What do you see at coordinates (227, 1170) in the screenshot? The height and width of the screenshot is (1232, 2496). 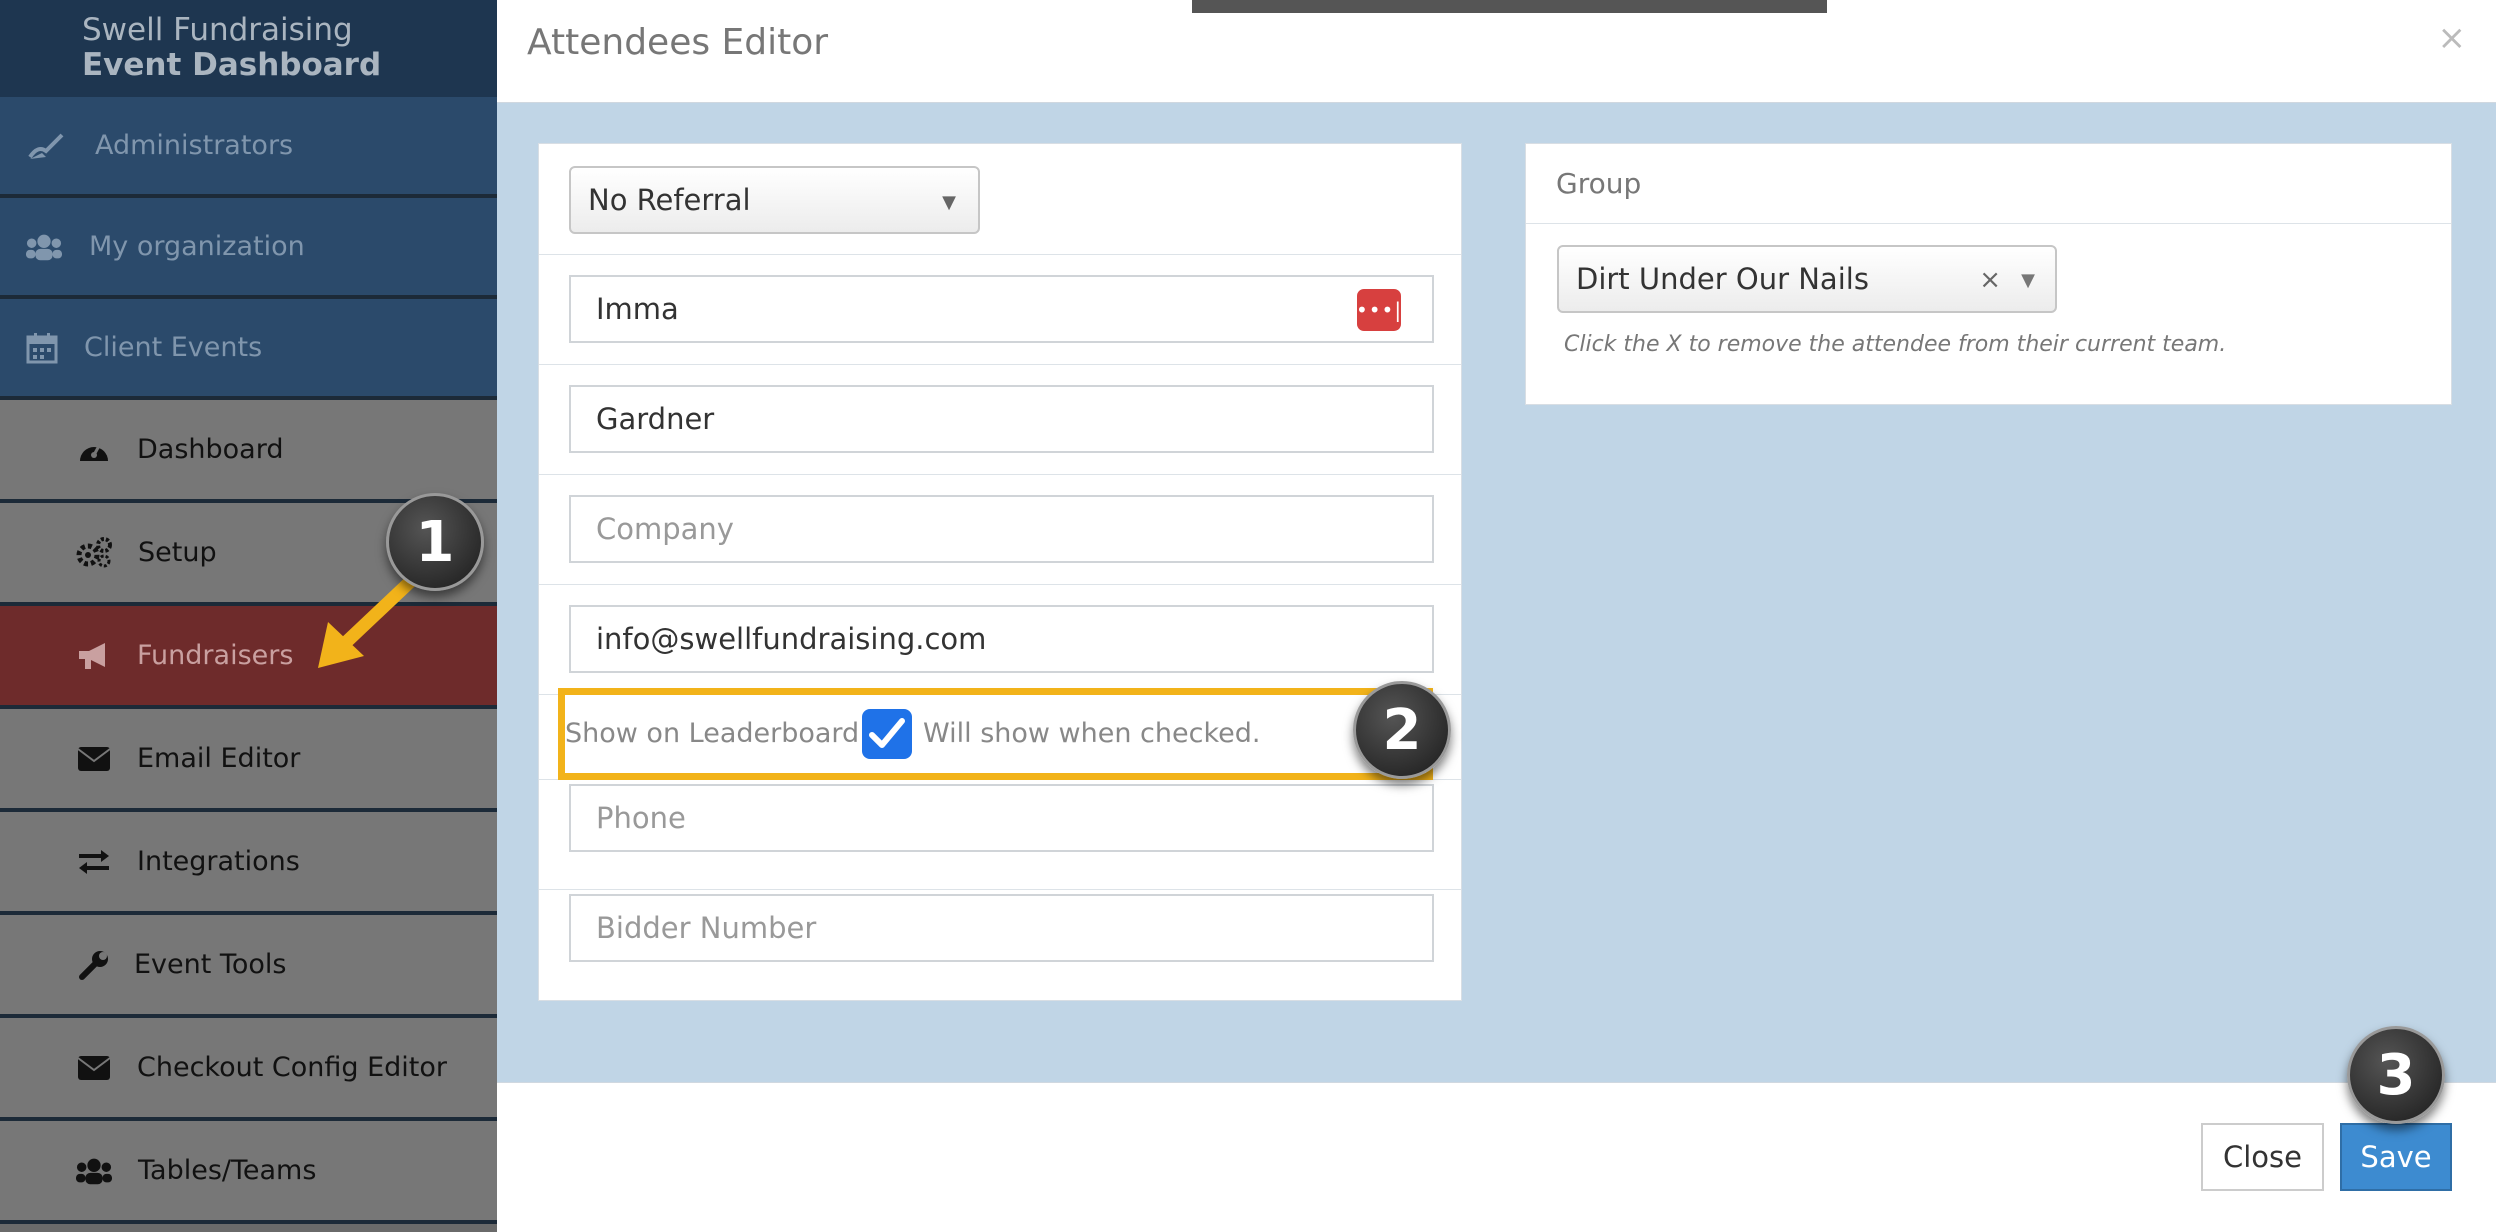 I see `sidebar-item-label: Tables/Teams` at bounding box center [227, 1170].